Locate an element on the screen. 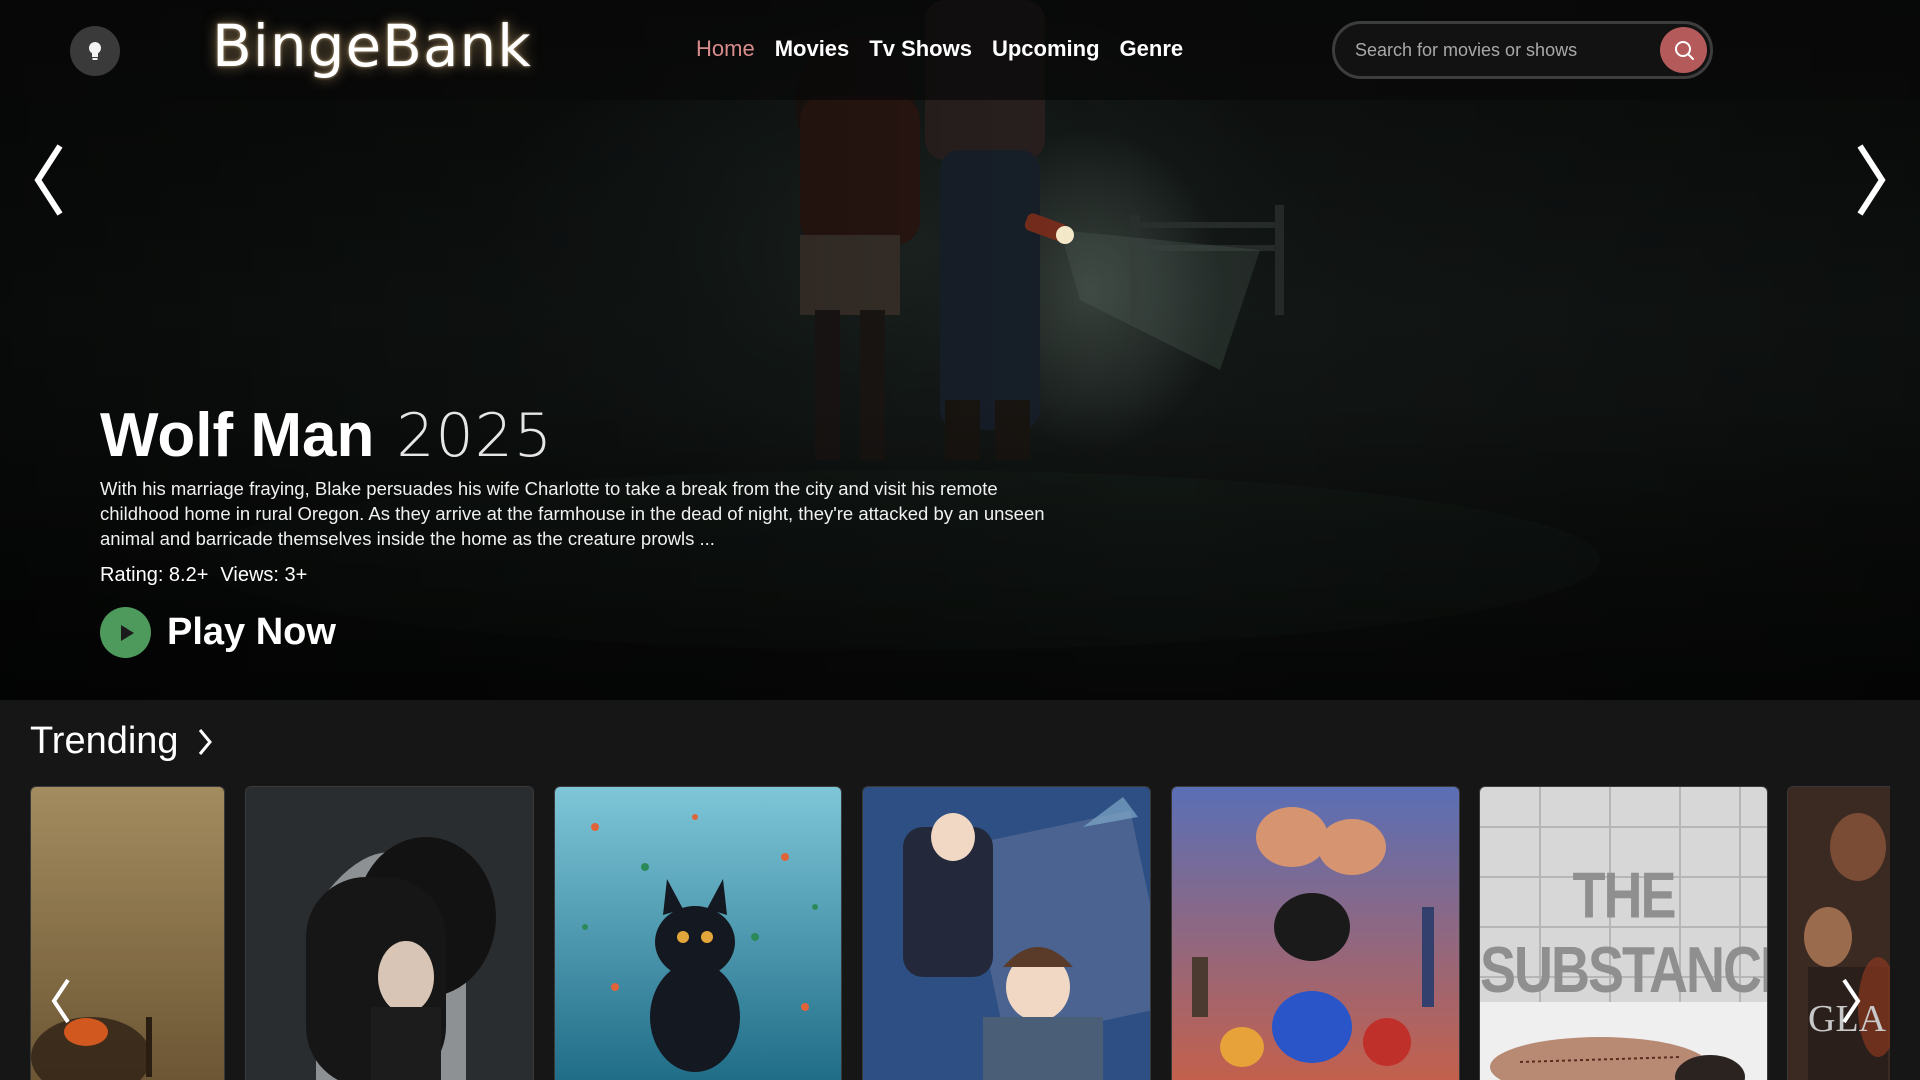  hero-prev-button is located at coordinates (48, 181).